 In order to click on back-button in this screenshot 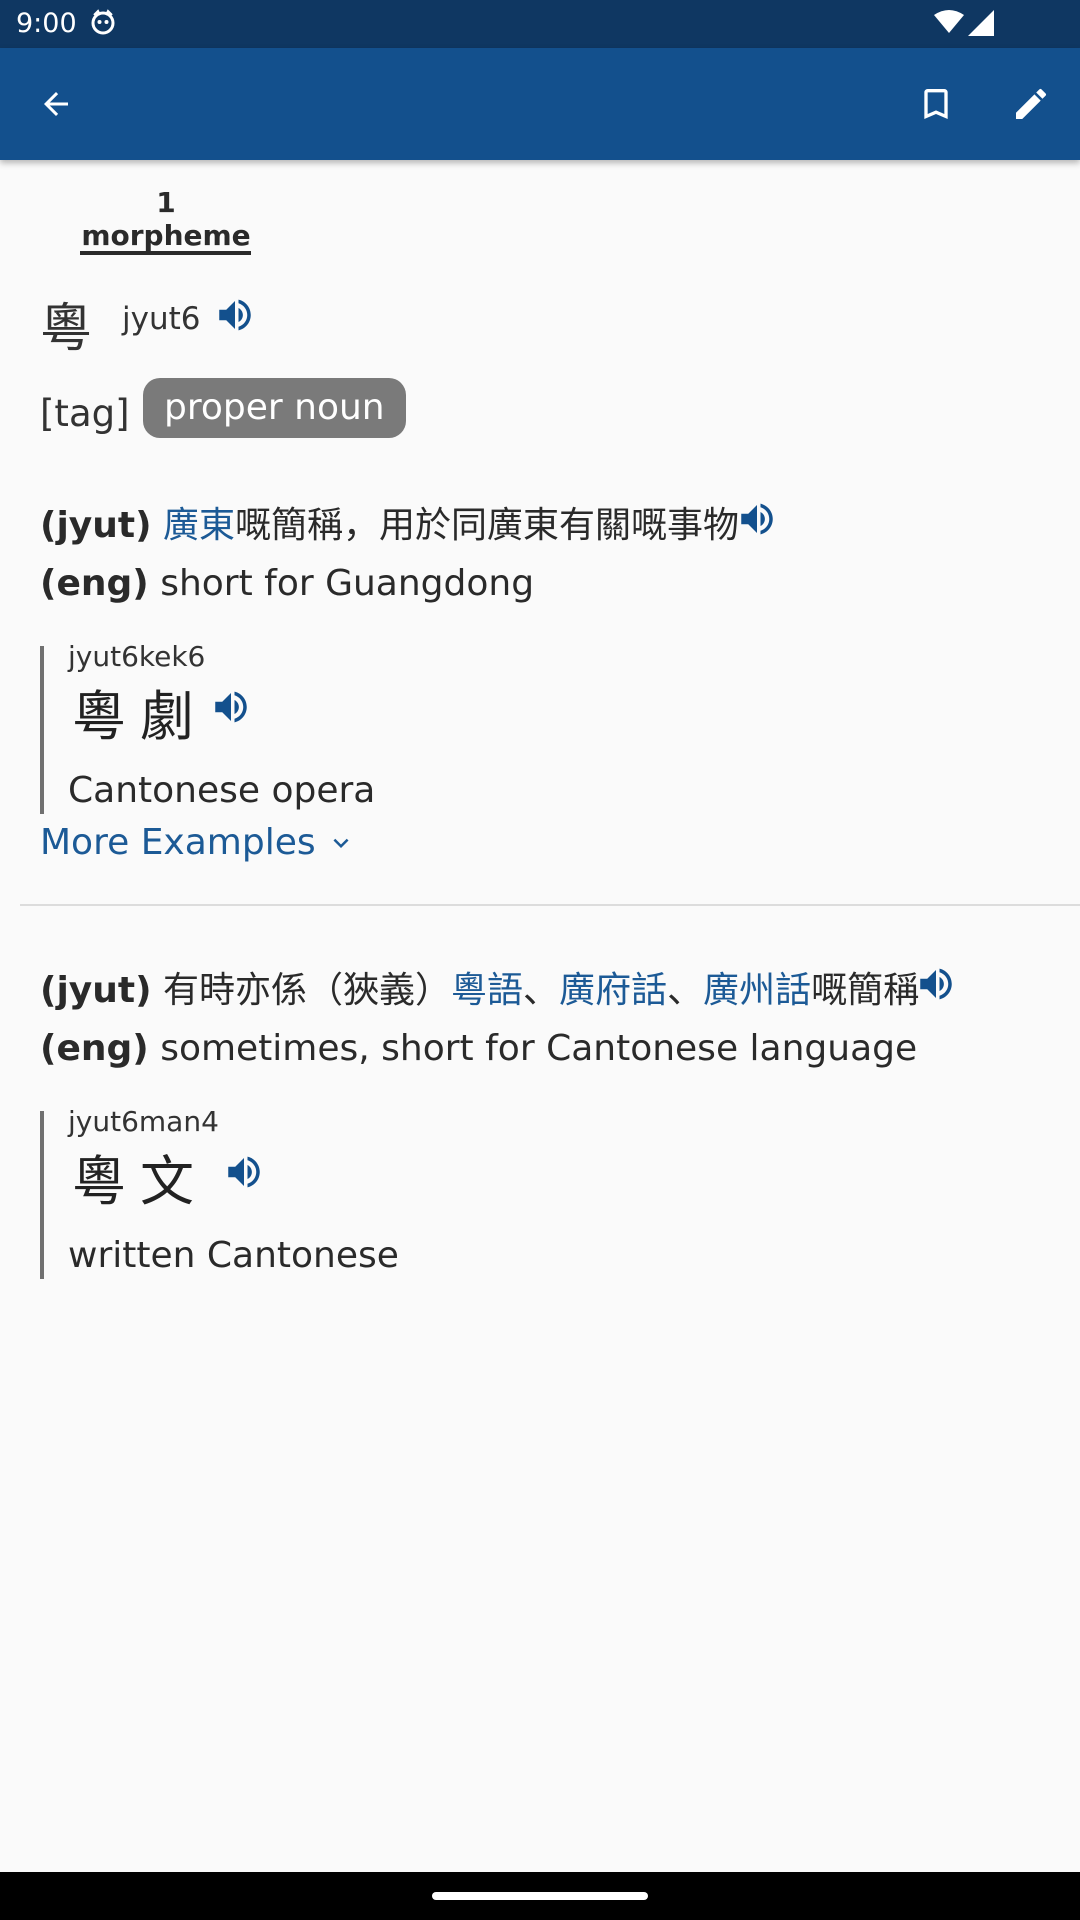, I will do `click(56, 104)`.